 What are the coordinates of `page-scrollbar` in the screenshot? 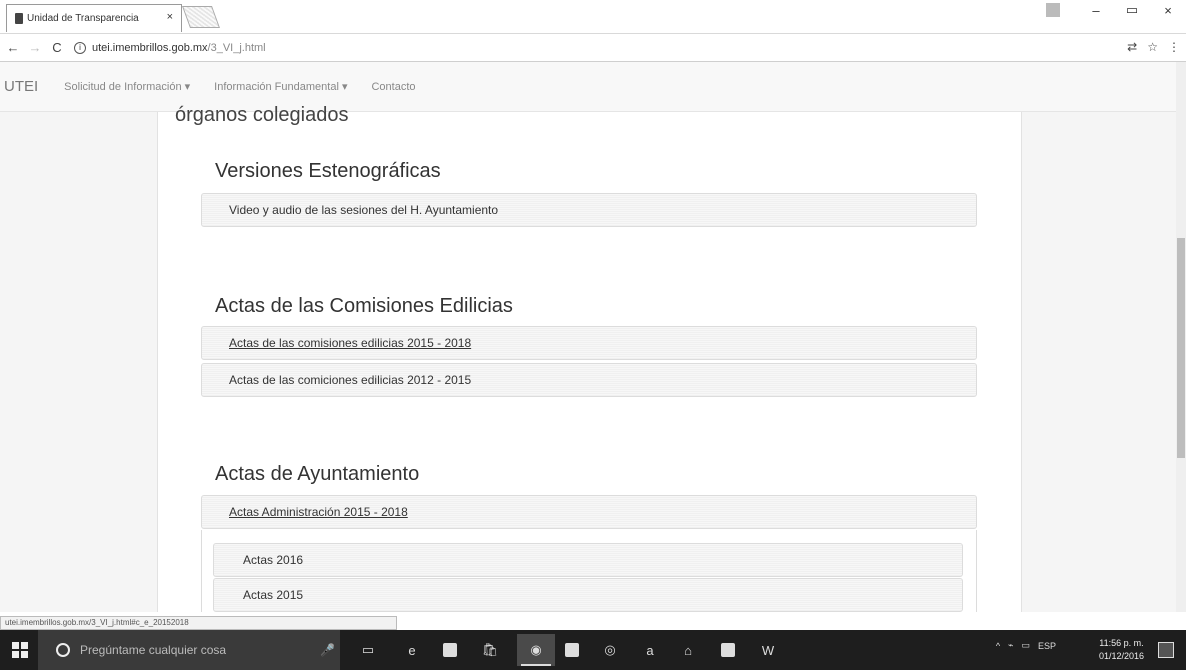 It's located at (1181, 337).